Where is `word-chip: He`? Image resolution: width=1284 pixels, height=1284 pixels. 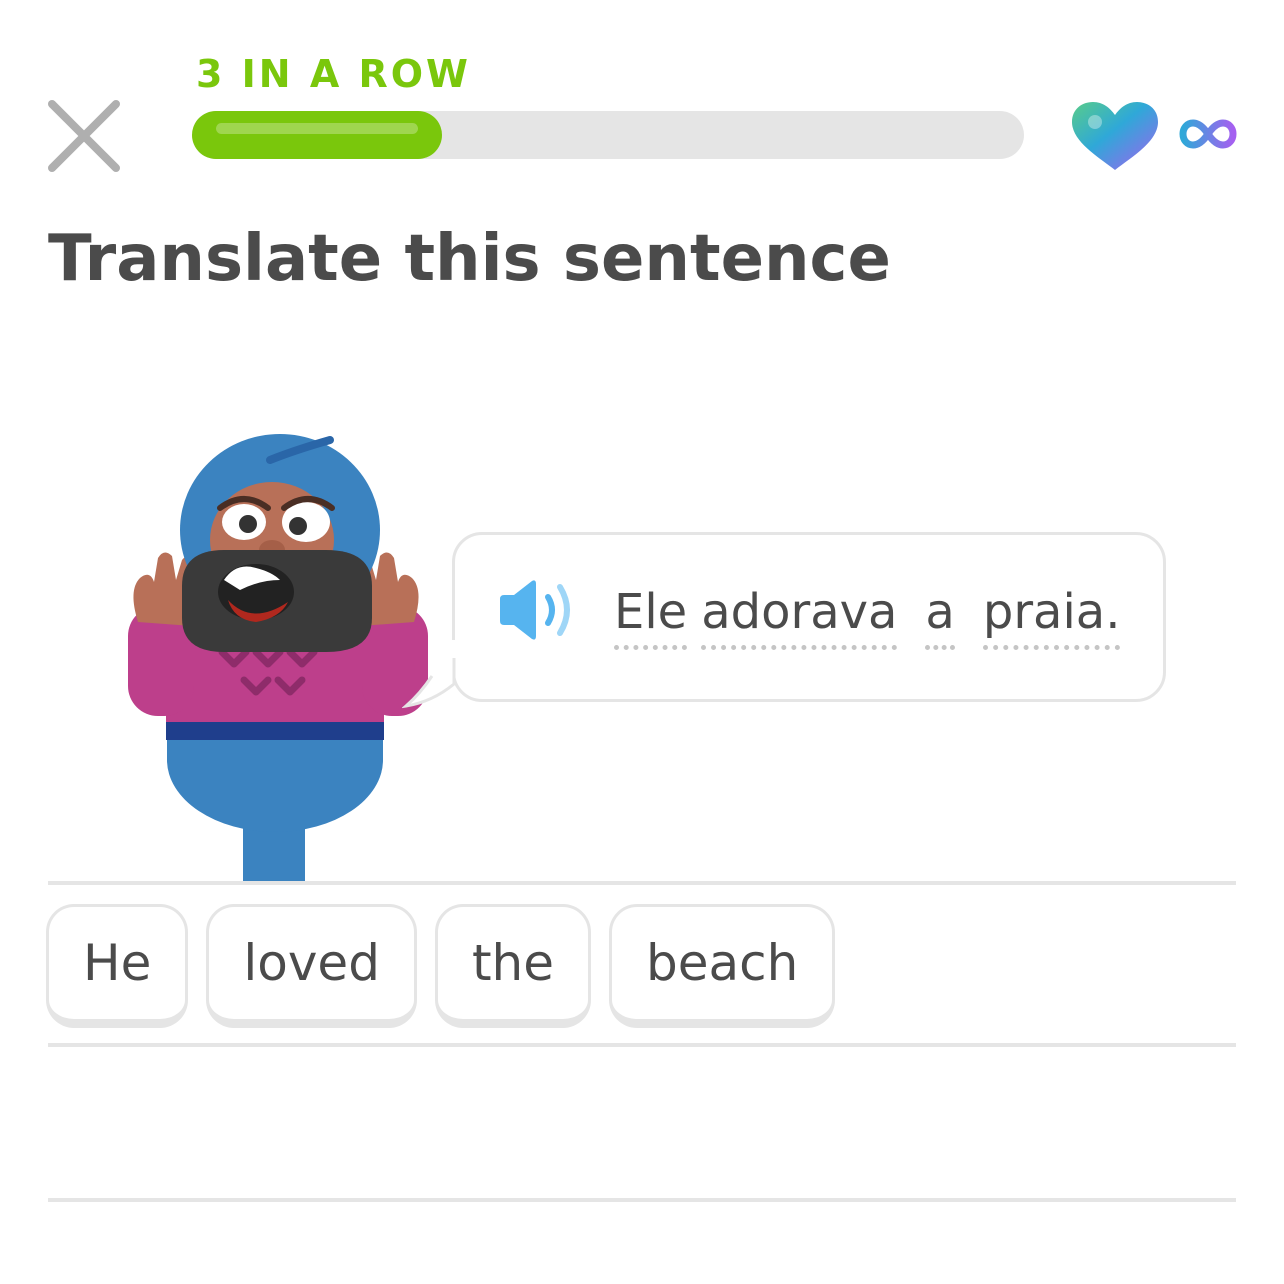 word-chip: He is located at coordinates (117, 966).